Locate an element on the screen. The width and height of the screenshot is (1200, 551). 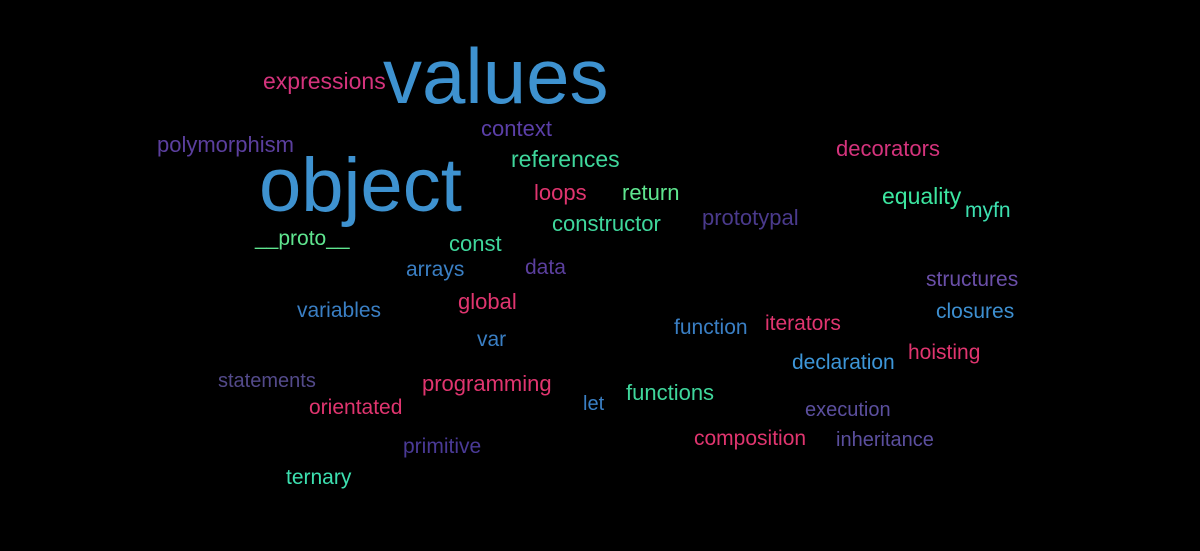
cloud-word: polymorphism is located at coordinates (225, 144).